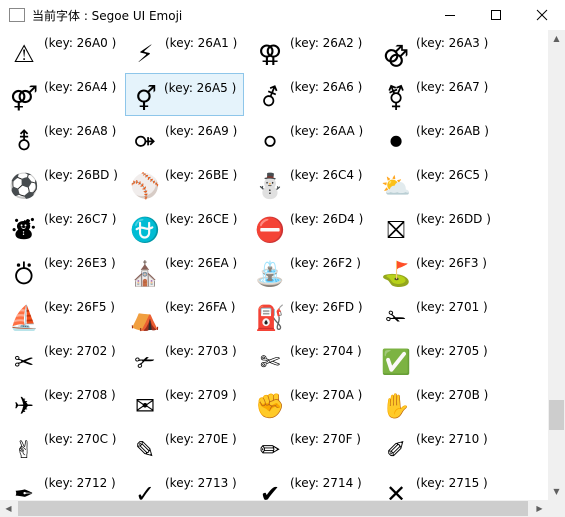  I want to click on glyph-symbol: ✈, so click(24, 406).